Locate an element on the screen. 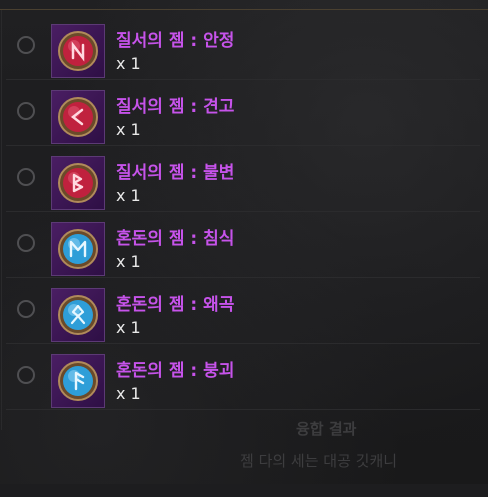 This screenshot has height=497, width=488. rune-chevron-icon is located at coordinates (78, 117).